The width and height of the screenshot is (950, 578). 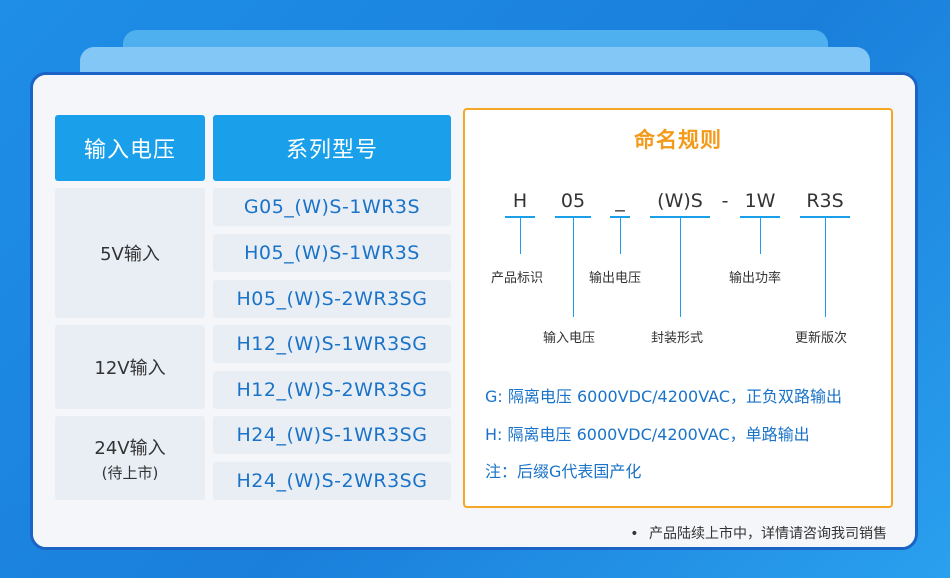 What do you see at coordinates (130, 148) in the screenshot?
I see `header-input-voltage: 输入电压` at bounding box center [130, 148].